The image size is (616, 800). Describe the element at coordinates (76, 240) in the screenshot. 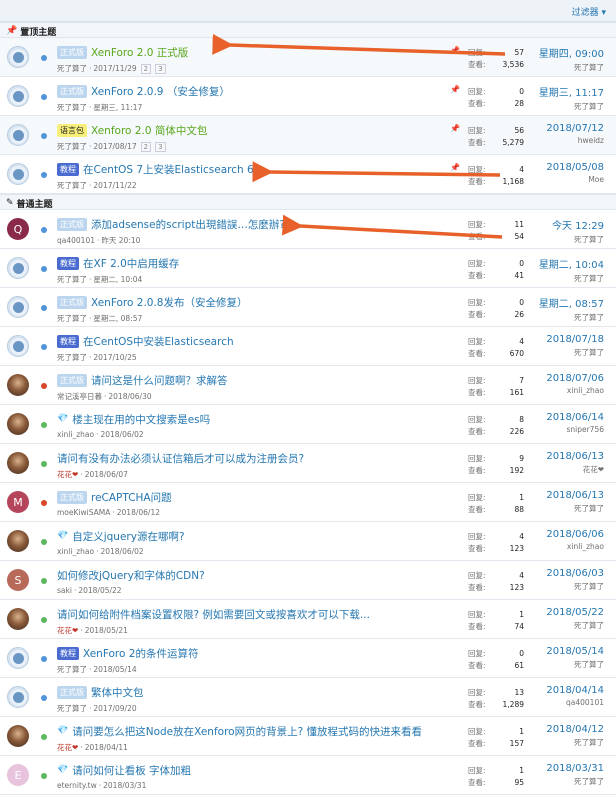

I see `thread-author: qa400101` at that location.